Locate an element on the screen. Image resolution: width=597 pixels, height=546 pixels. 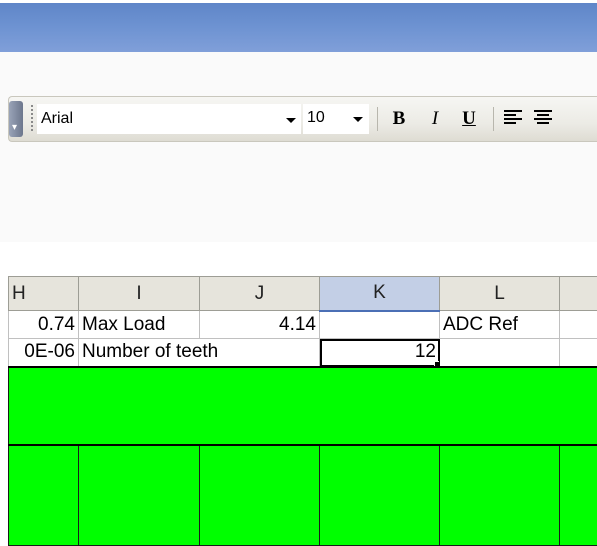
fill-handle is located at coordinates (437, 364).